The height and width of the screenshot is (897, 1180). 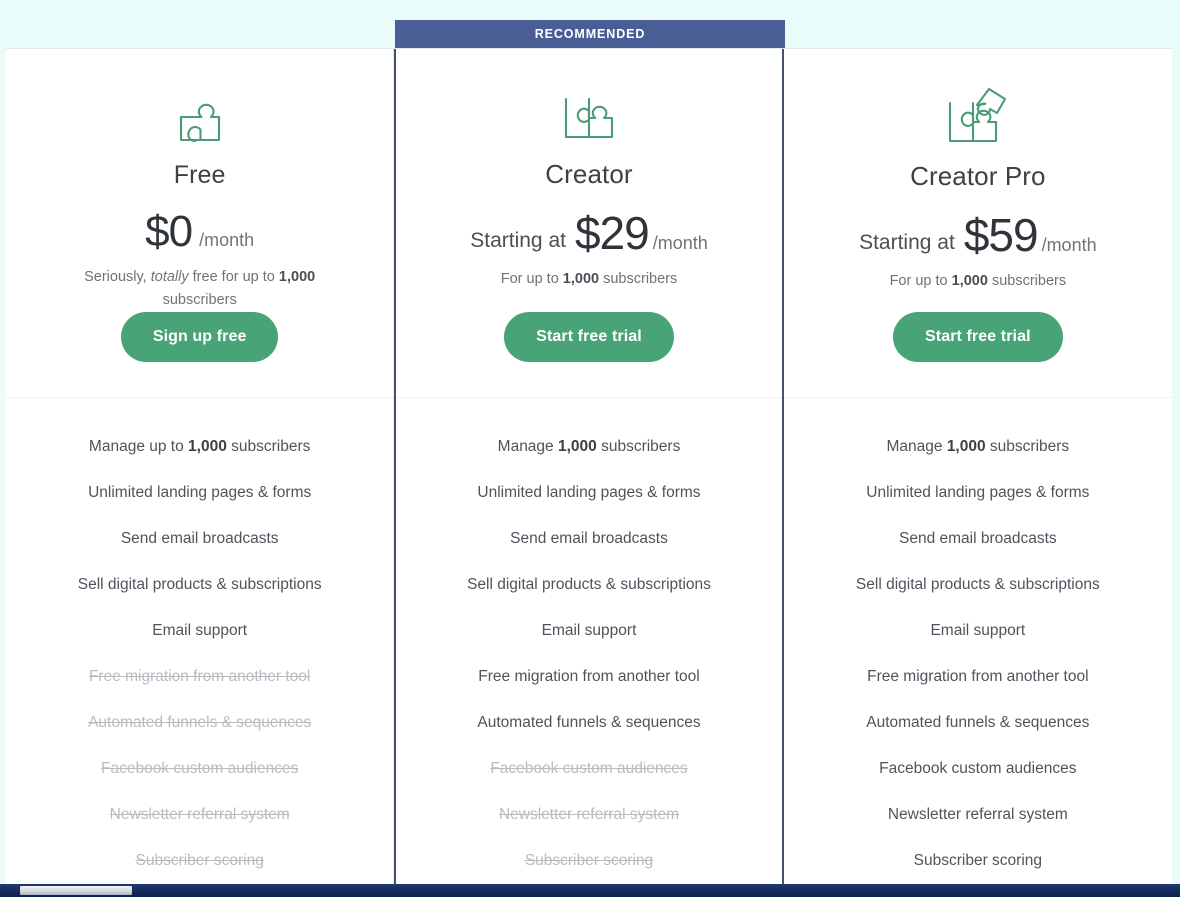 What do you see at coordinates (199, 447) in the screenshot?
I see `feature-item: Manage up to 1,000 subscribers` at bounding box center [199, 447].